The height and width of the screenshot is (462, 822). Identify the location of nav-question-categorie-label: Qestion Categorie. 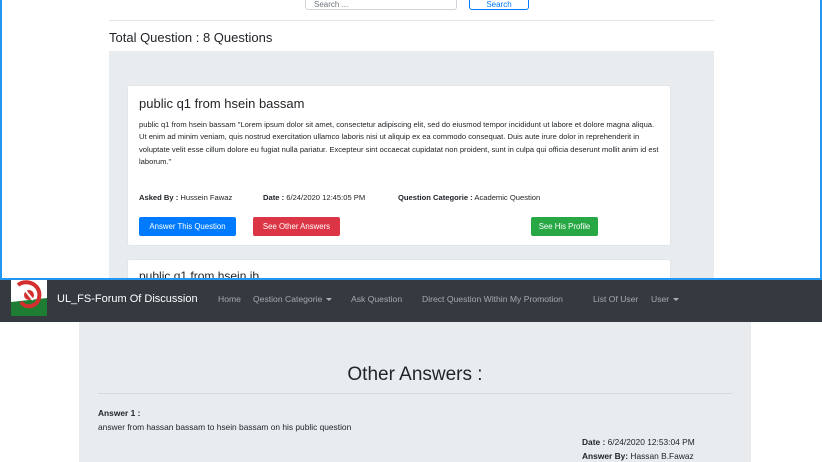
(288, 299).